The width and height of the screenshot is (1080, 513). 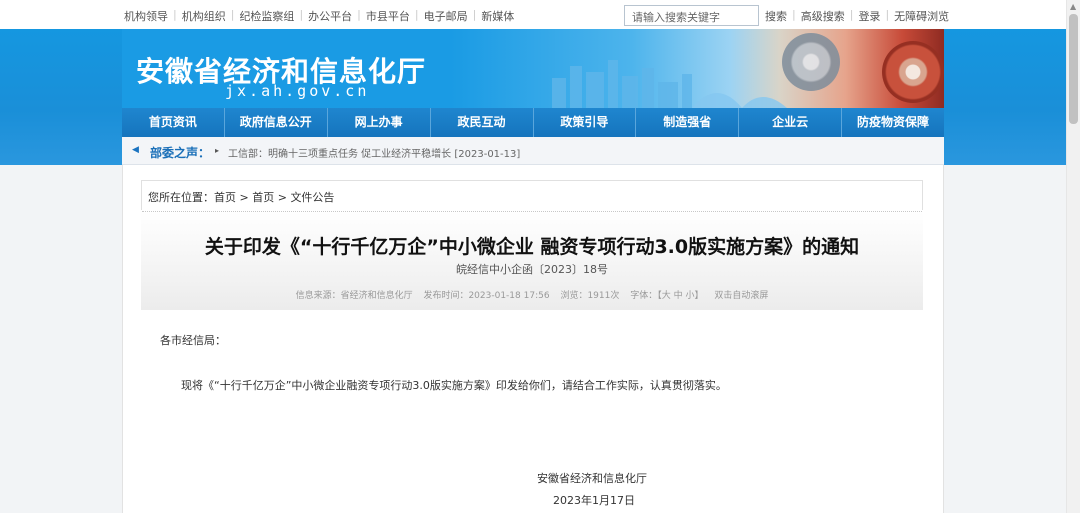 What do you see at coordinates (135, 150) in the screenshot?
I see `ticker-prev-icon: ◀` at bounding box center [135, 150].